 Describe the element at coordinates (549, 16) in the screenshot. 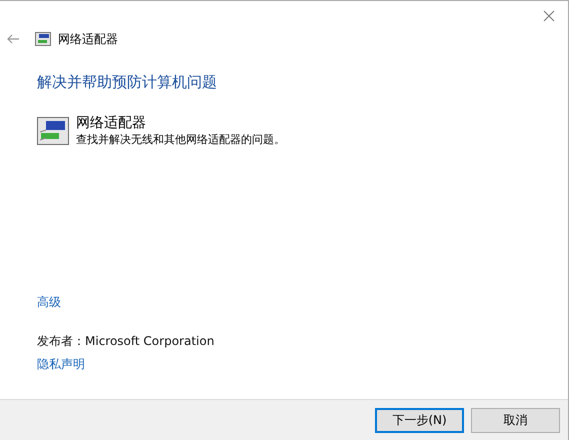

I see `close-icon` at that location.